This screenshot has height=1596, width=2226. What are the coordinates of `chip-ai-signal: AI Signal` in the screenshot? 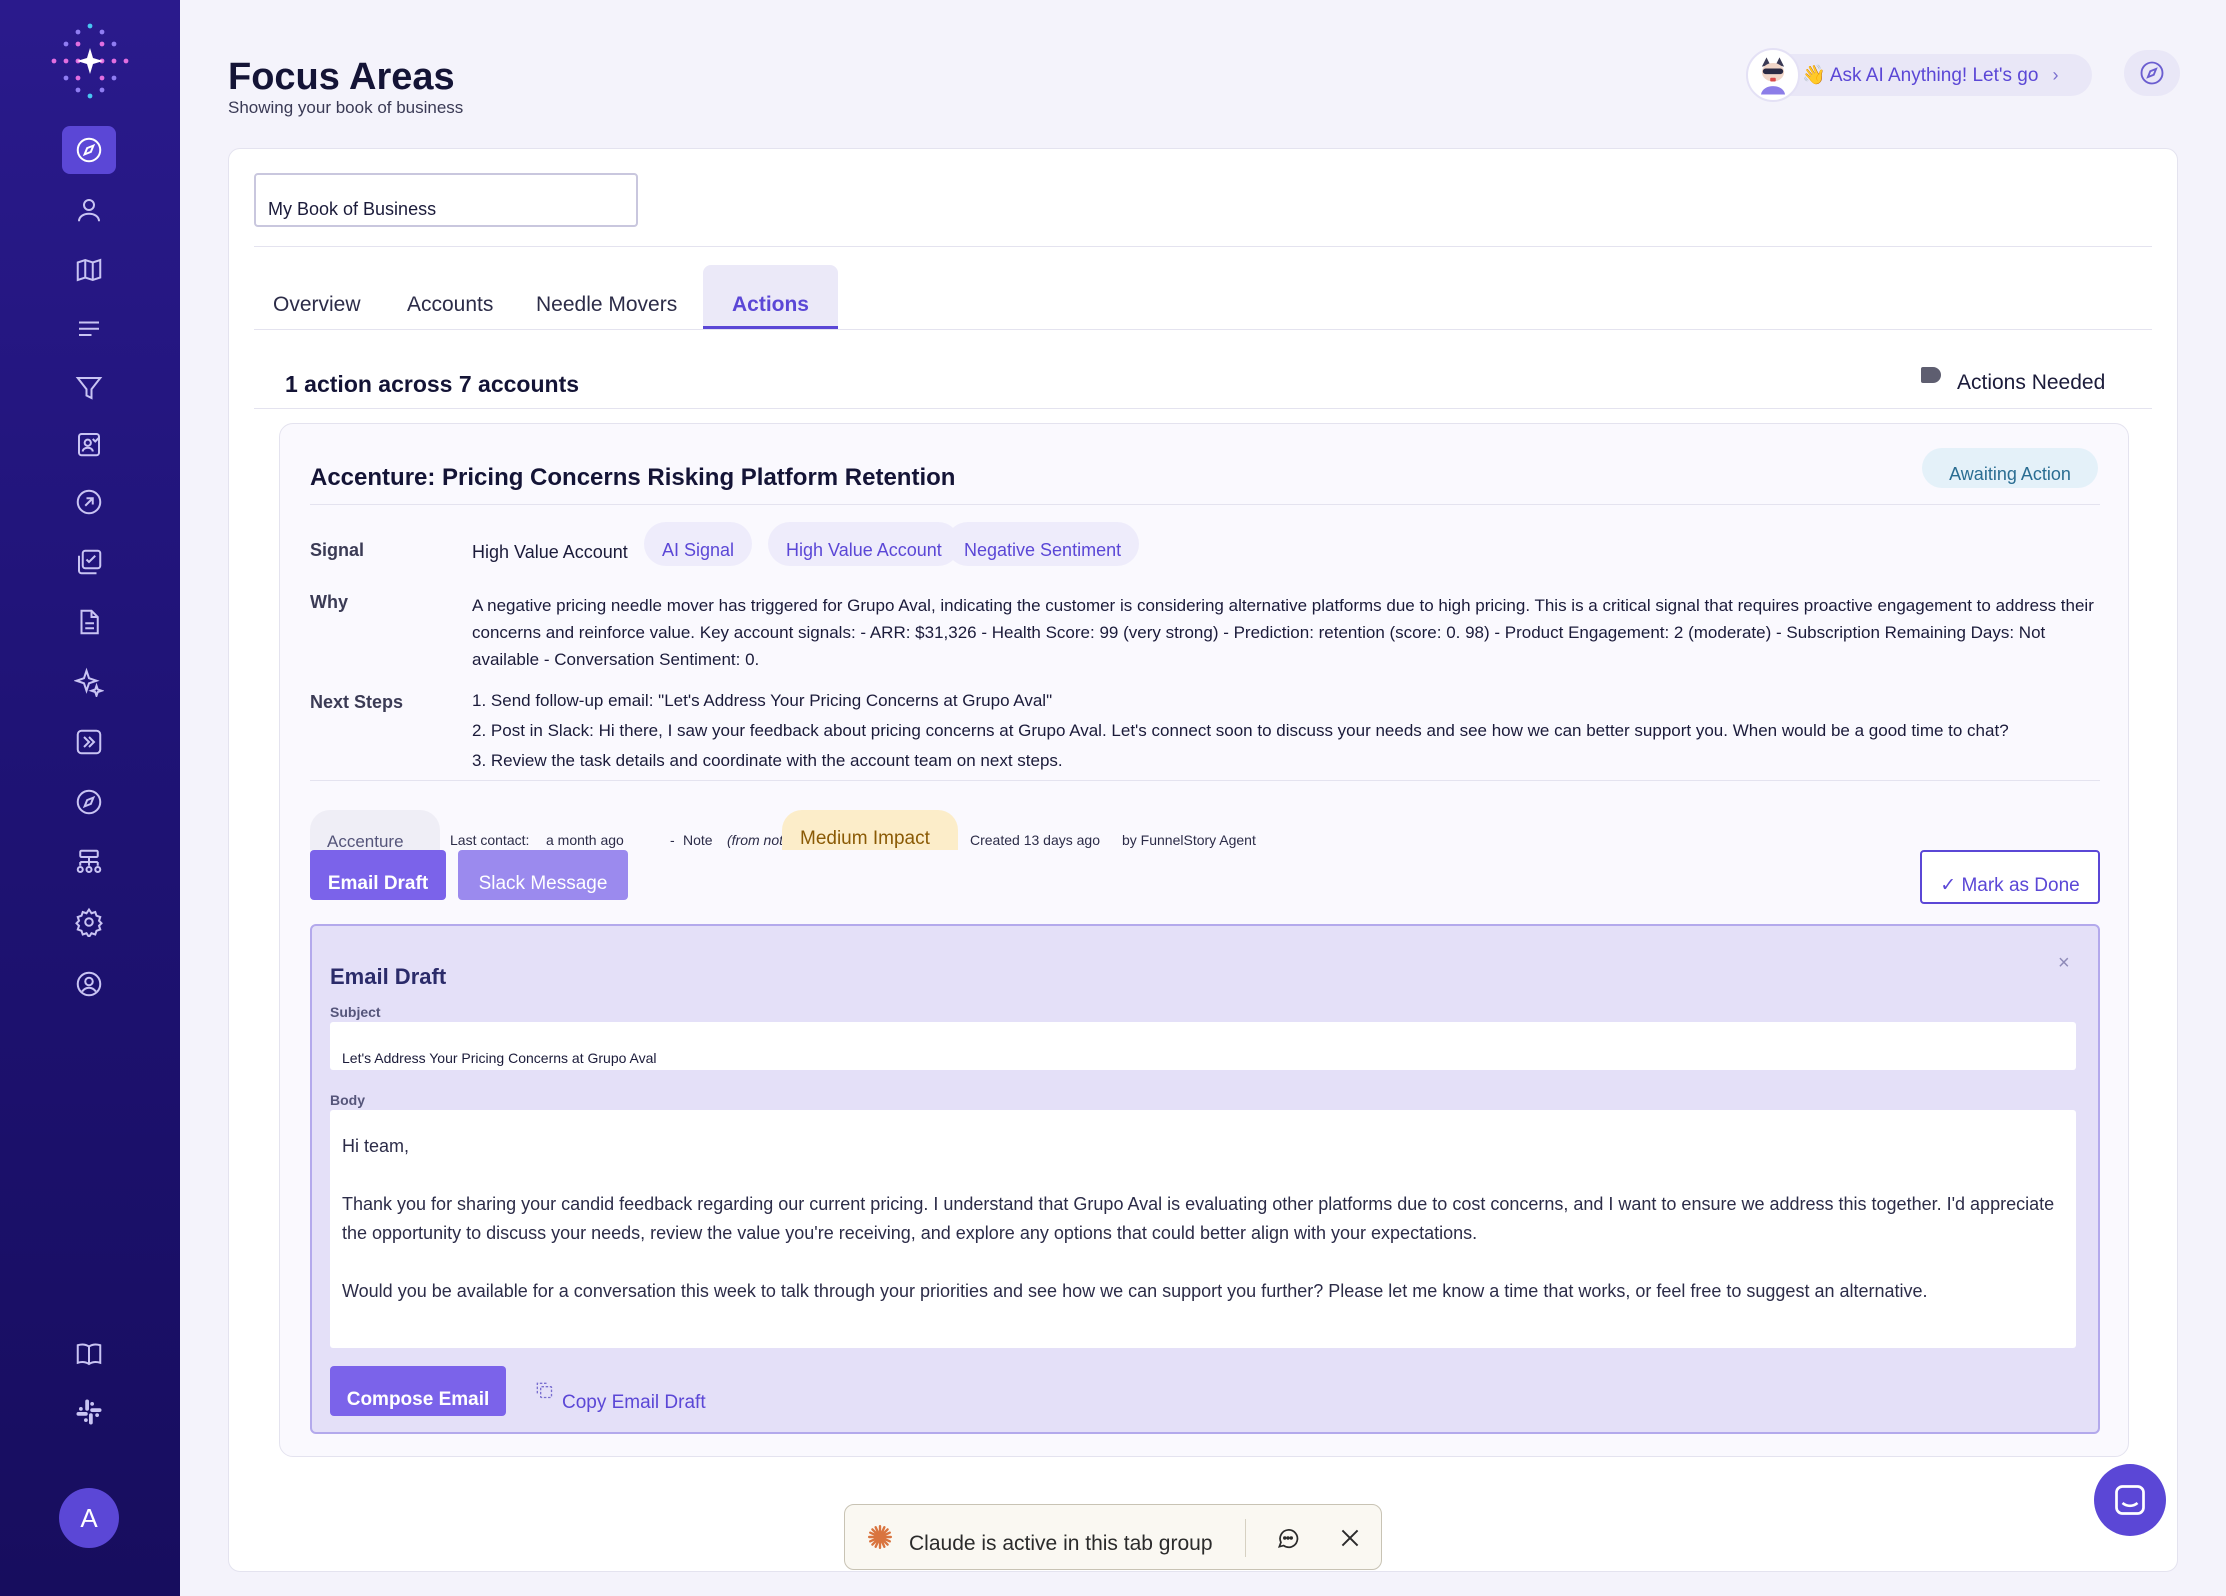 It's located at (698, 544).